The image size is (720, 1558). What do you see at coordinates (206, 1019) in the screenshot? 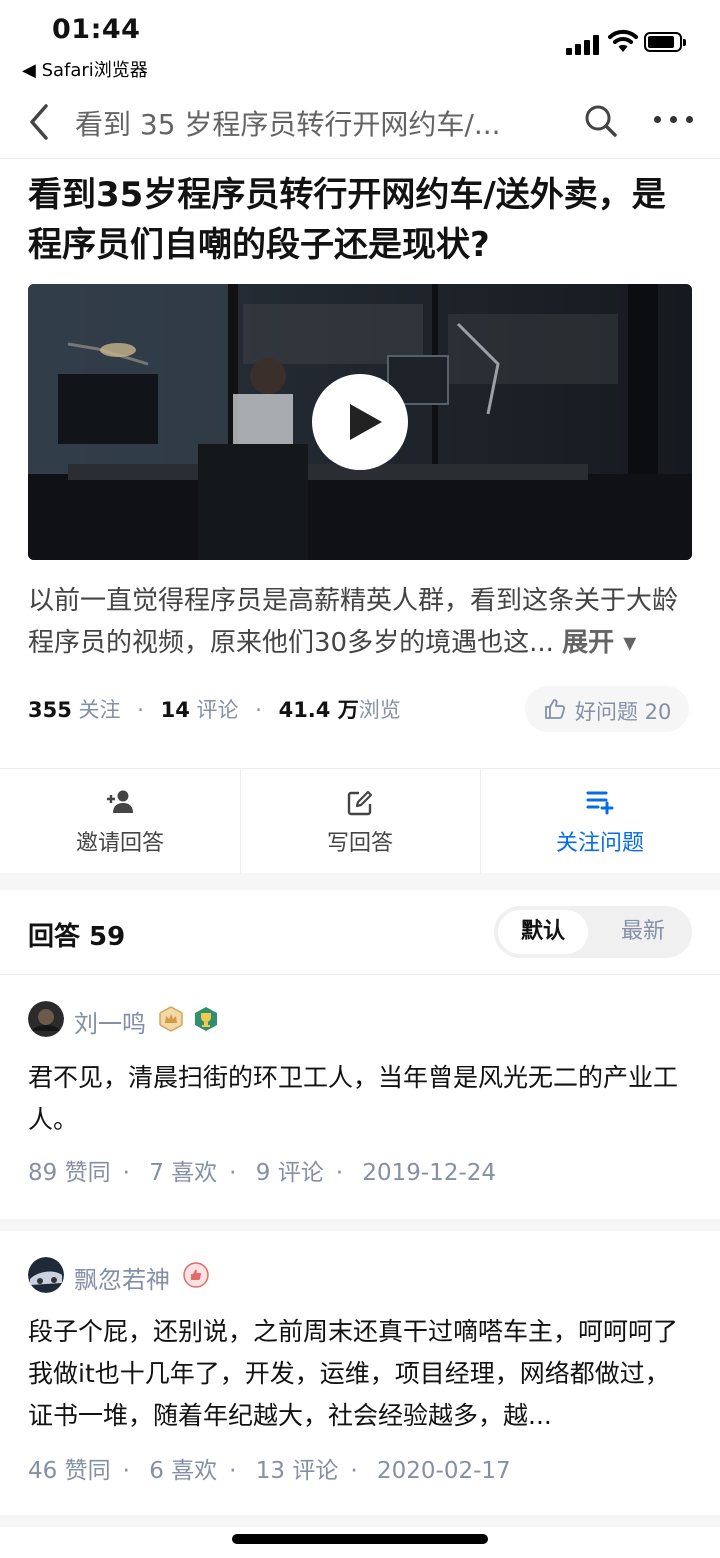
I see `trophy-badge-icon` at bounding box center [206, 1019].